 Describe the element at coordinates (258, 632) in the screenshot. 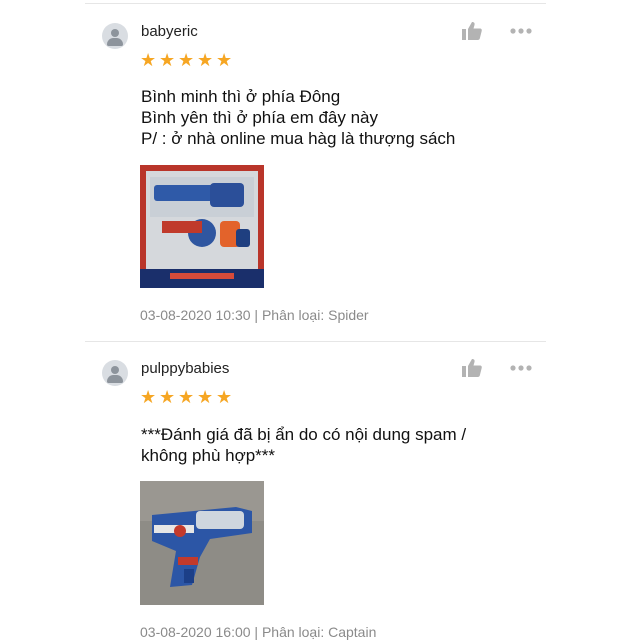

I see `review-meta: 03-08-2020 16:00 | Phân loại: Captain` at that location.